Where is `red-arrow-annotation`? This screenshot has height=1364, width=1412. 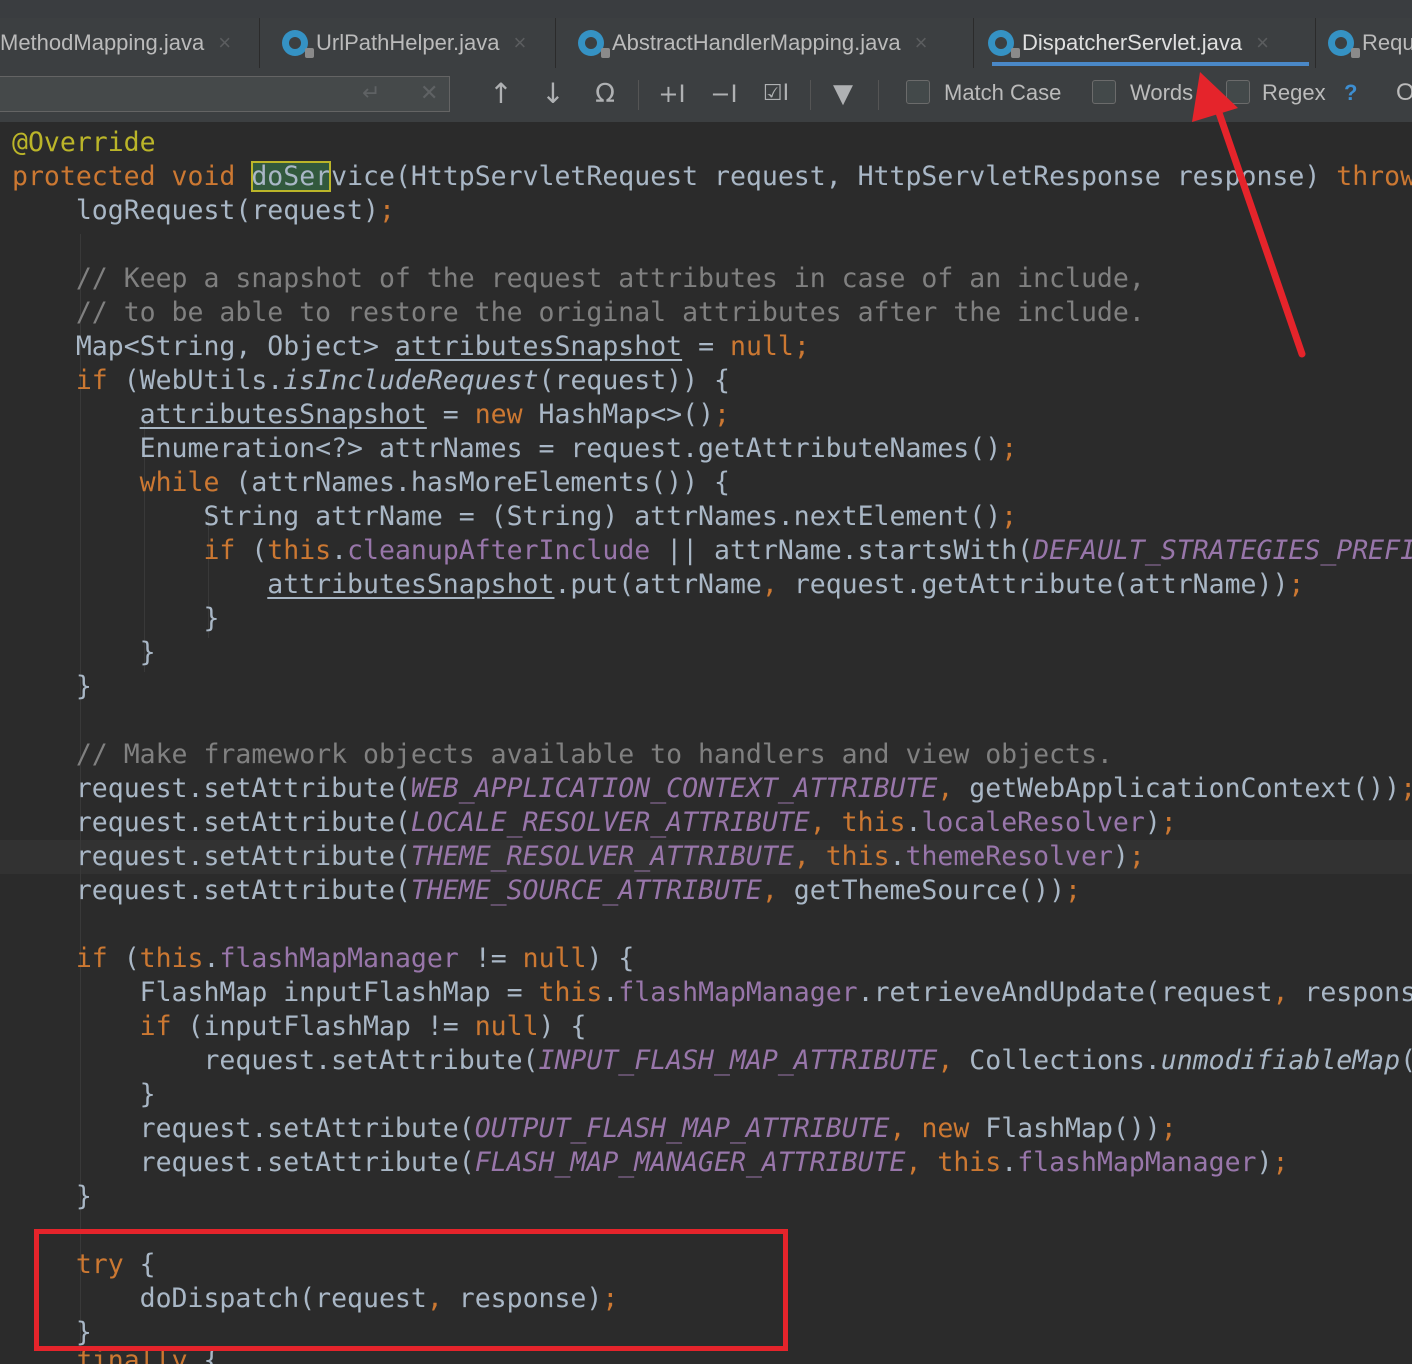 red-arrow-annotation is located at coordinates (1249, 215).